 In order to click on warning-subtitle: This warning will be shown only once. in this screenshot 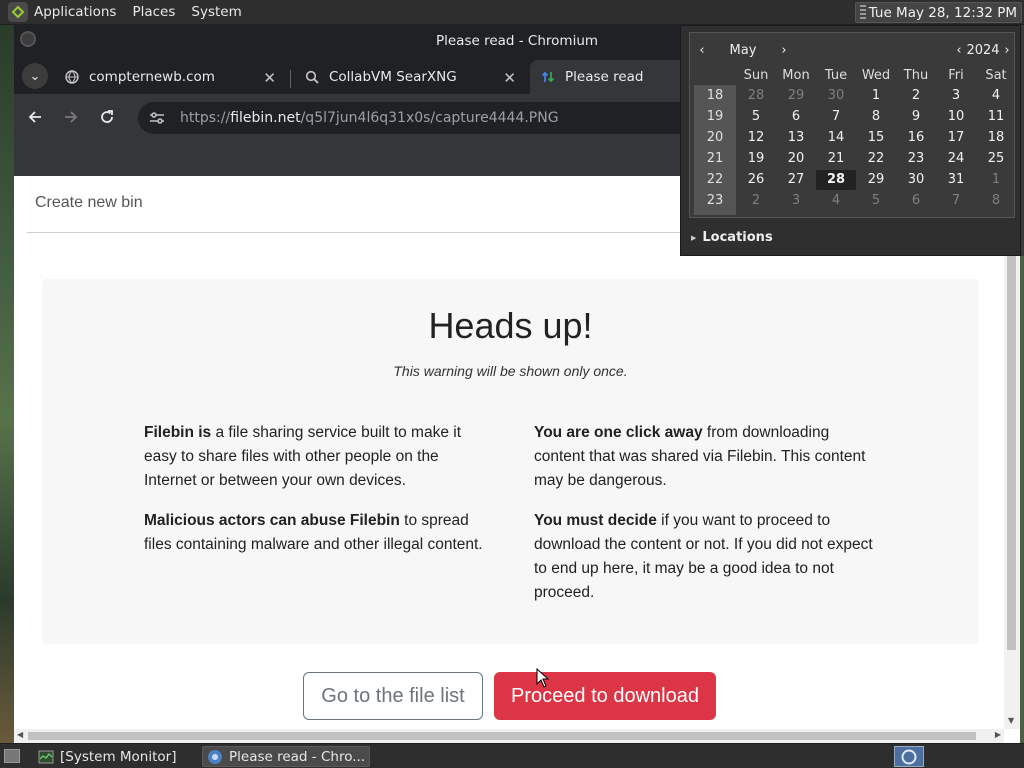, I will do `click(510, 371)`.